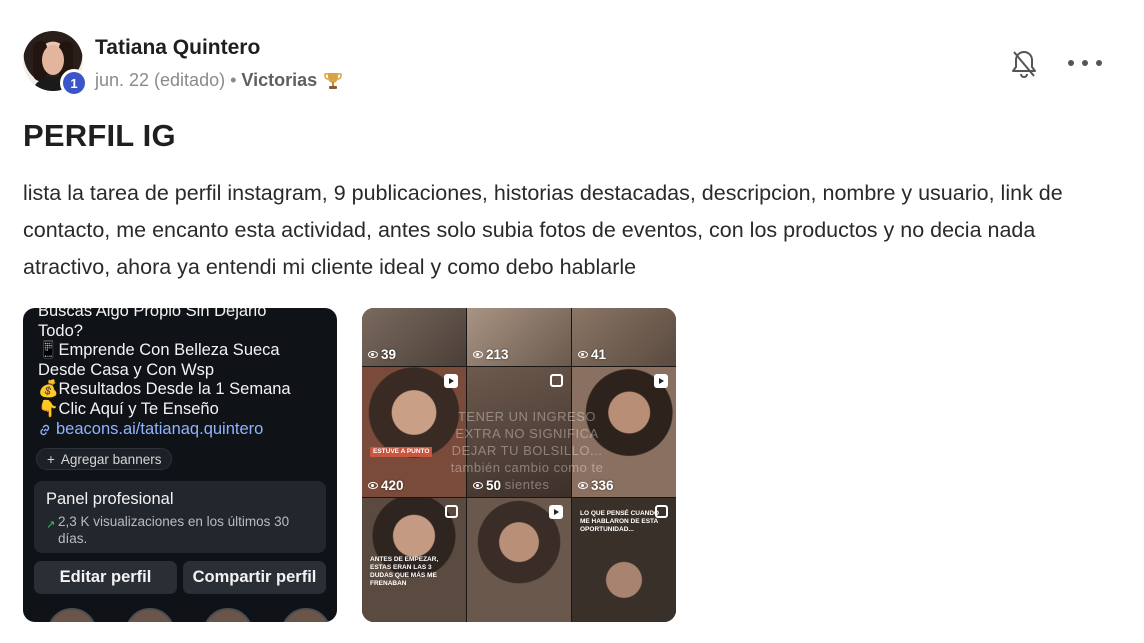 Image resolution: width=1144 pixels, height=643 pixels. What do you see at coordinates (386, 485) in the screenshot?
I see `view-count: 420` at bounding box center [386, 485].